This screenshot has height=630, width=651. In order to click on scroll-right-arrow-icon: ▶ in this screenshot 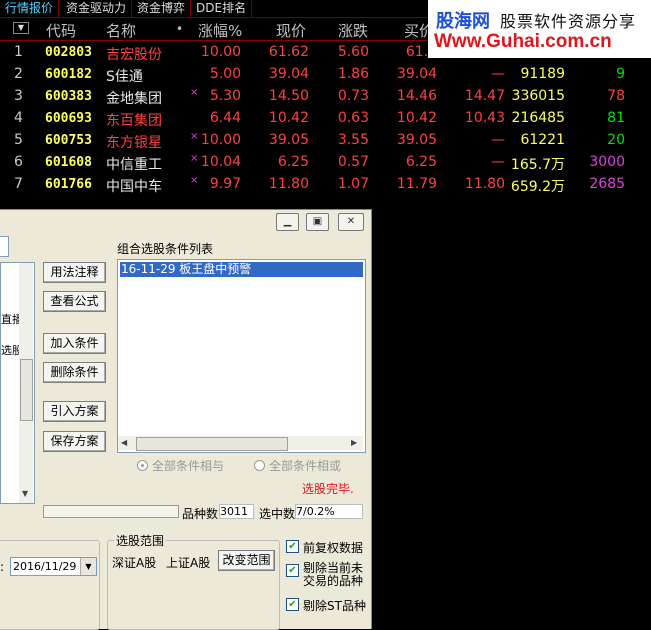, I will do `click(354, 442)`.